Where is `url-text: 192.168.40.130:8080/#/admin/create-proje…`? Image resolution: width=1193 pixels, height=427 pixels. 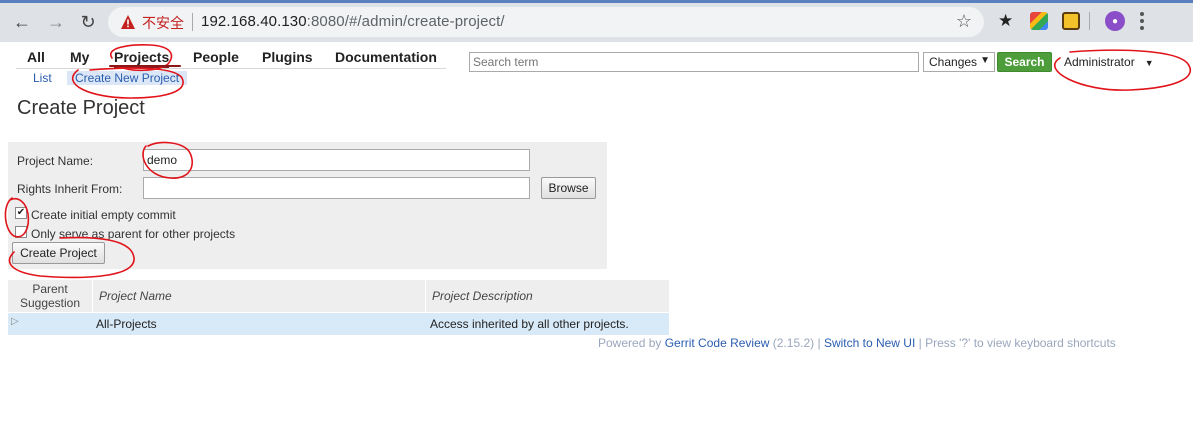
url-text: 192.168.40.130:8080/#/admin/create-proje… is located at coordinates (353, 21).